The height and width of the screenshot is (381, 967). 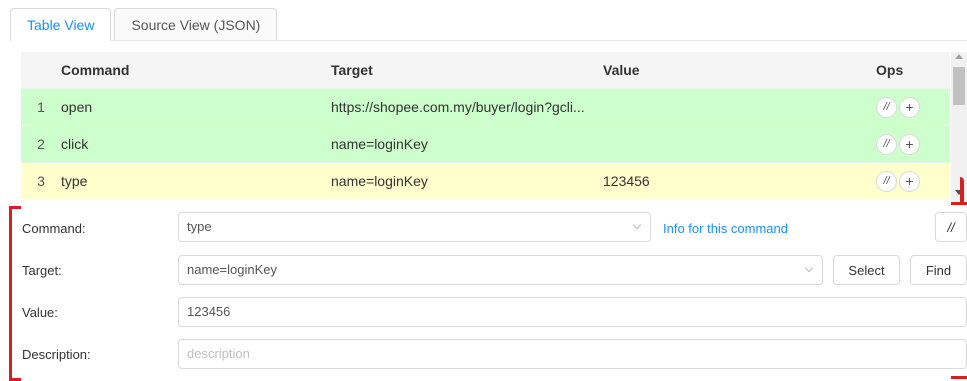 I want to click on target-label: Target:, so click(x=42, y=270).